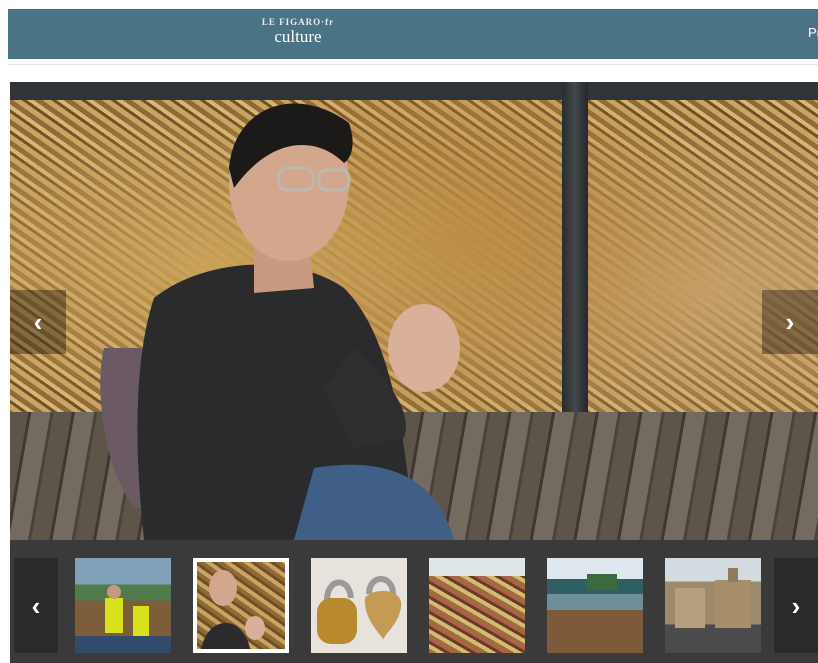  What do you see at coordinates (233, 611) in the screenshot?
I see `thumbnail-2-image` at bounding box center [233, 611].